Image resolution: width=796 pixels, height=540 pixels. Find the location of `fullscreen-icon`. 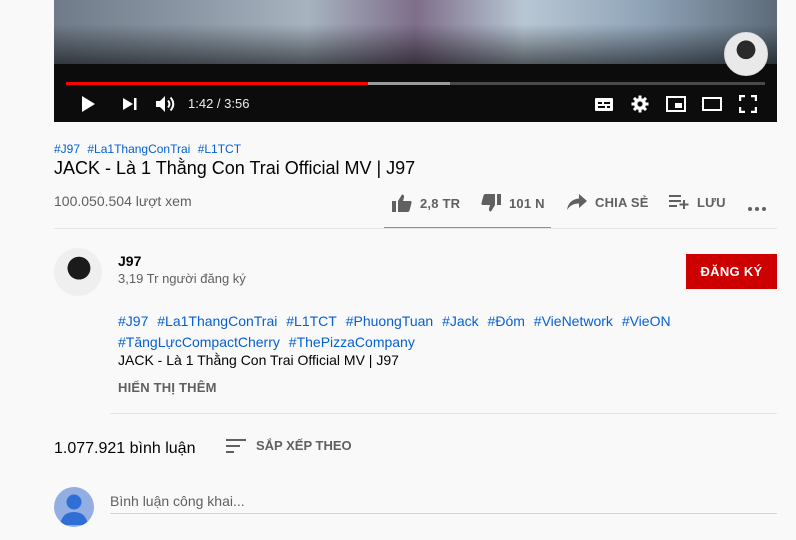

fullscreen-icon is located at coordinates (748, 104).